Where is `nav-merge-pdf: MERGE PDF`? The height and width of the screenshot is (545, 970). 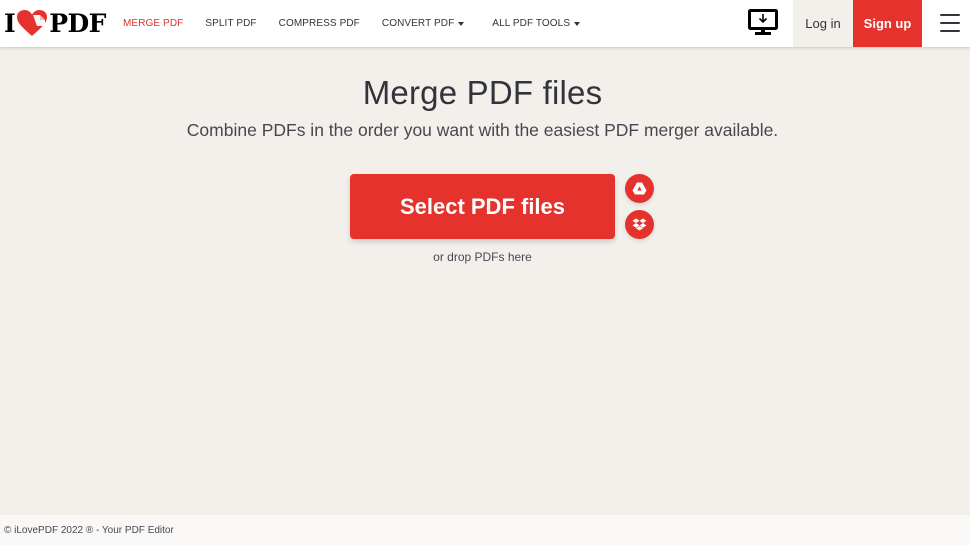 nav-merge-pdf: MERGE PDF is located at coordinates (153, 23).